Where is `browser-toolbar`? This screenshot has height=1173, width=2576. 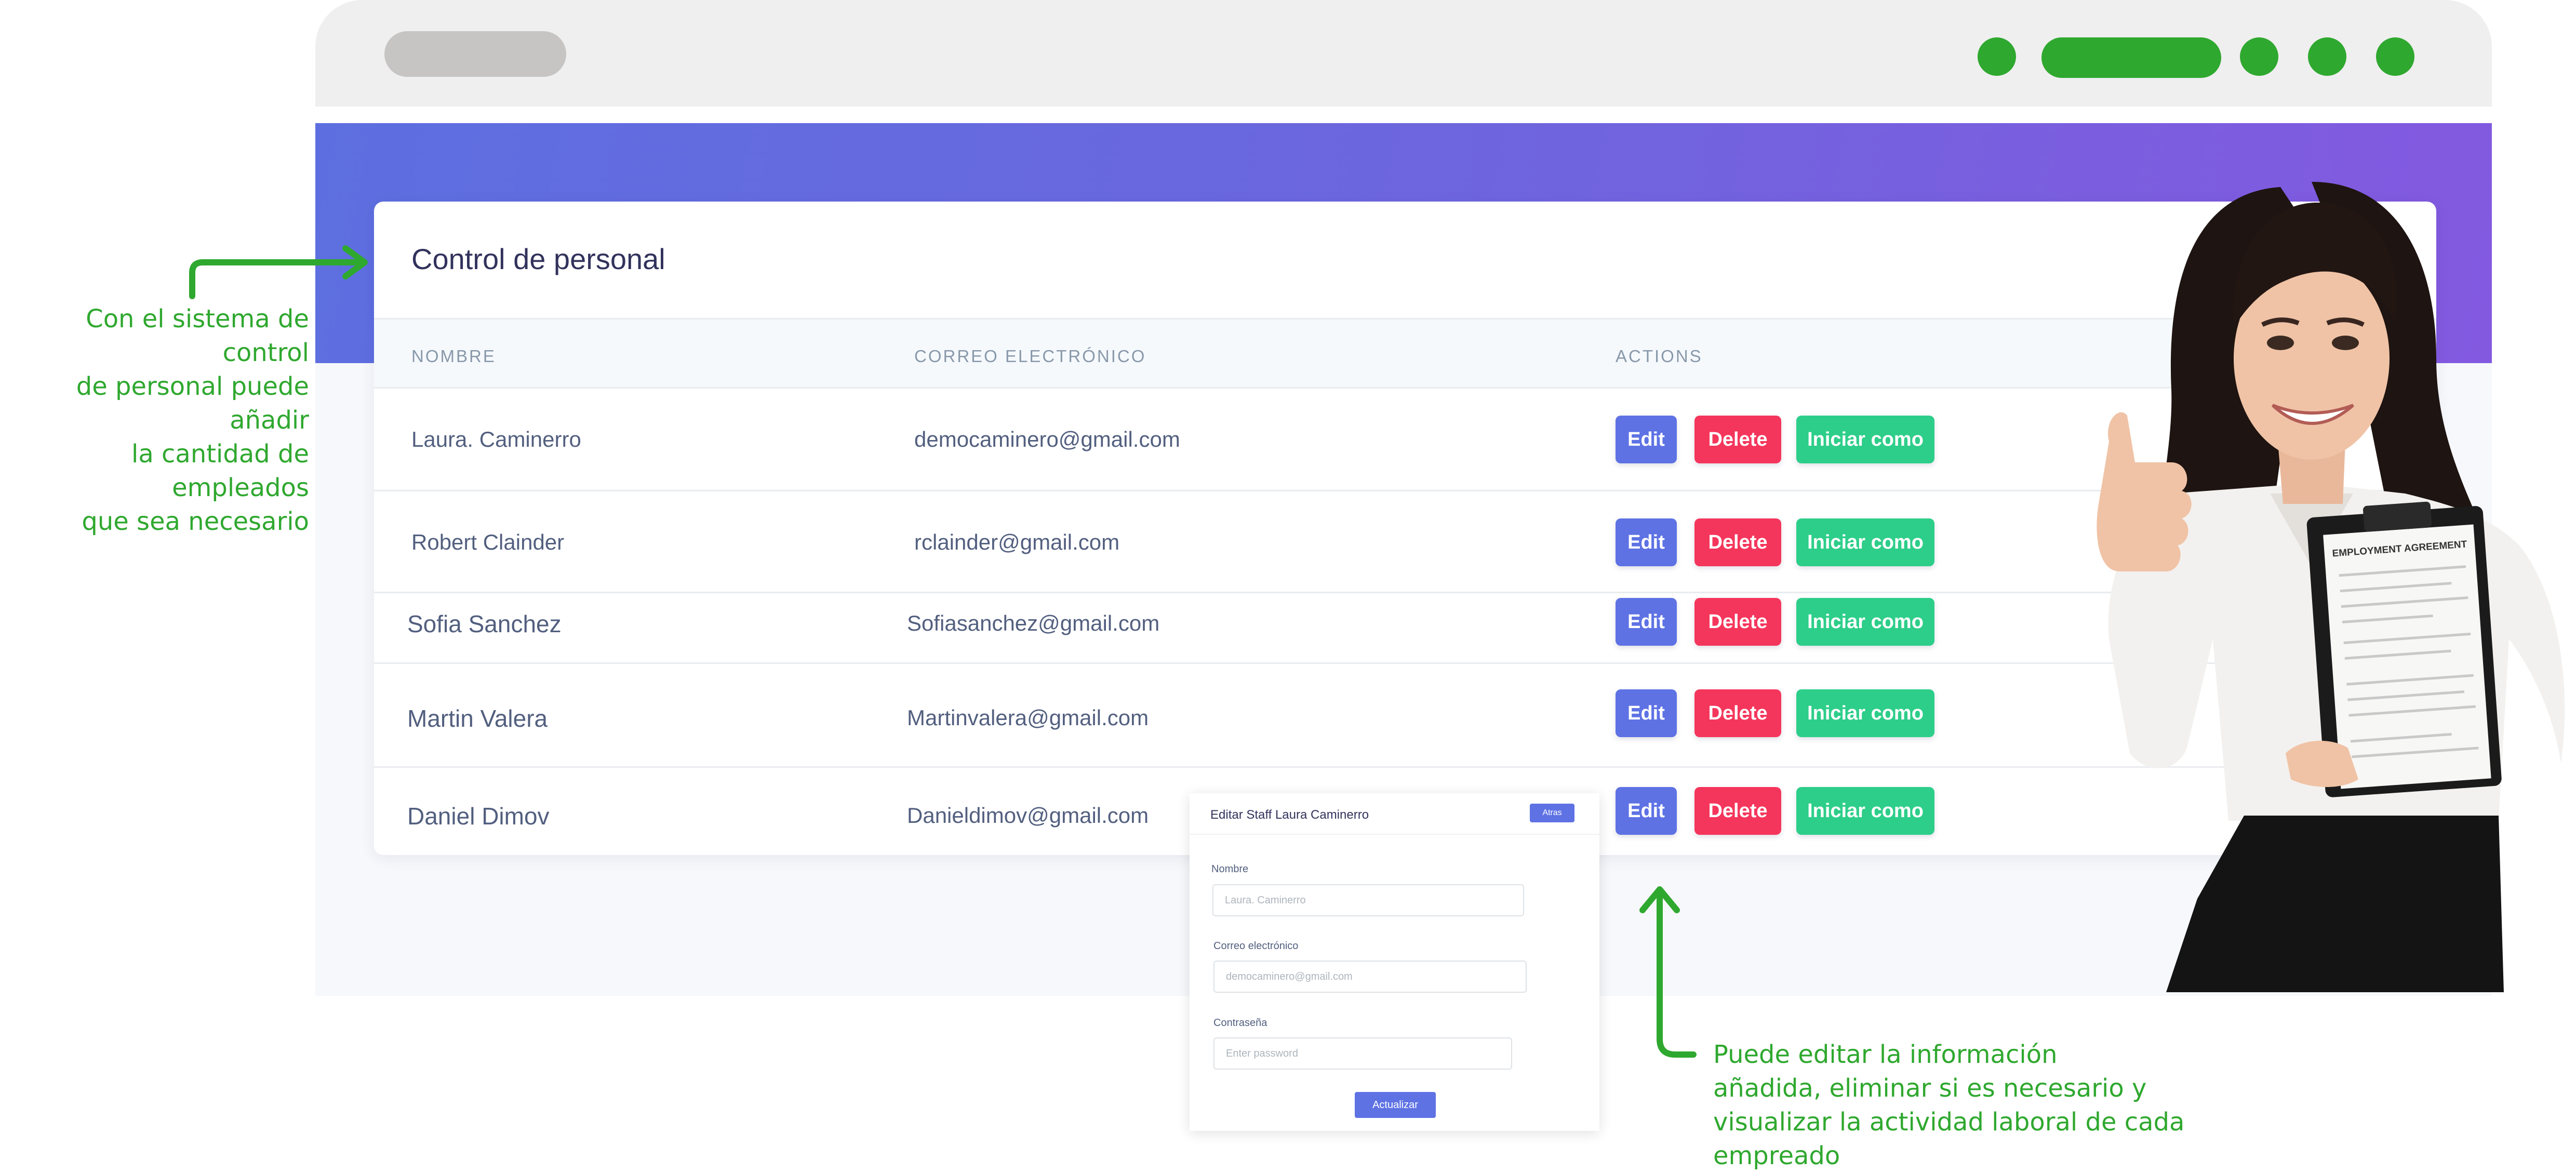
browser-toolbar is located at coordinates (1403, 53).